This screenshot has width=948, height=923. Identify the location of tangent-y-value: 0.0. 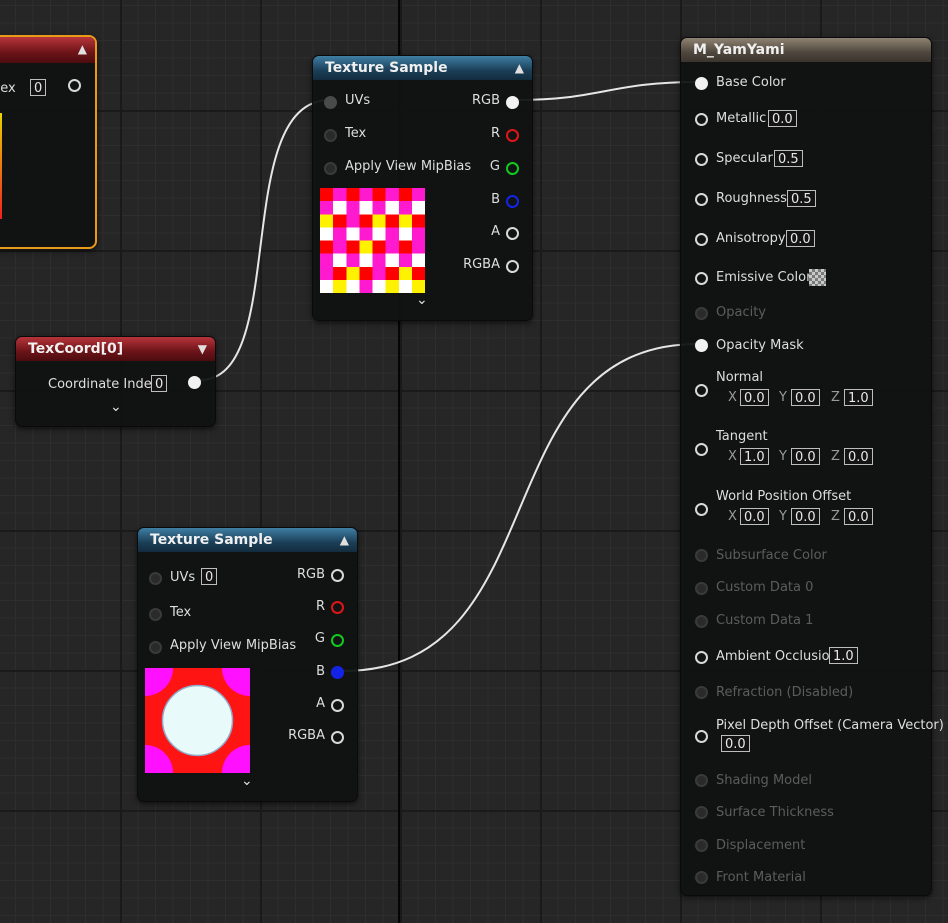
(805, 456).